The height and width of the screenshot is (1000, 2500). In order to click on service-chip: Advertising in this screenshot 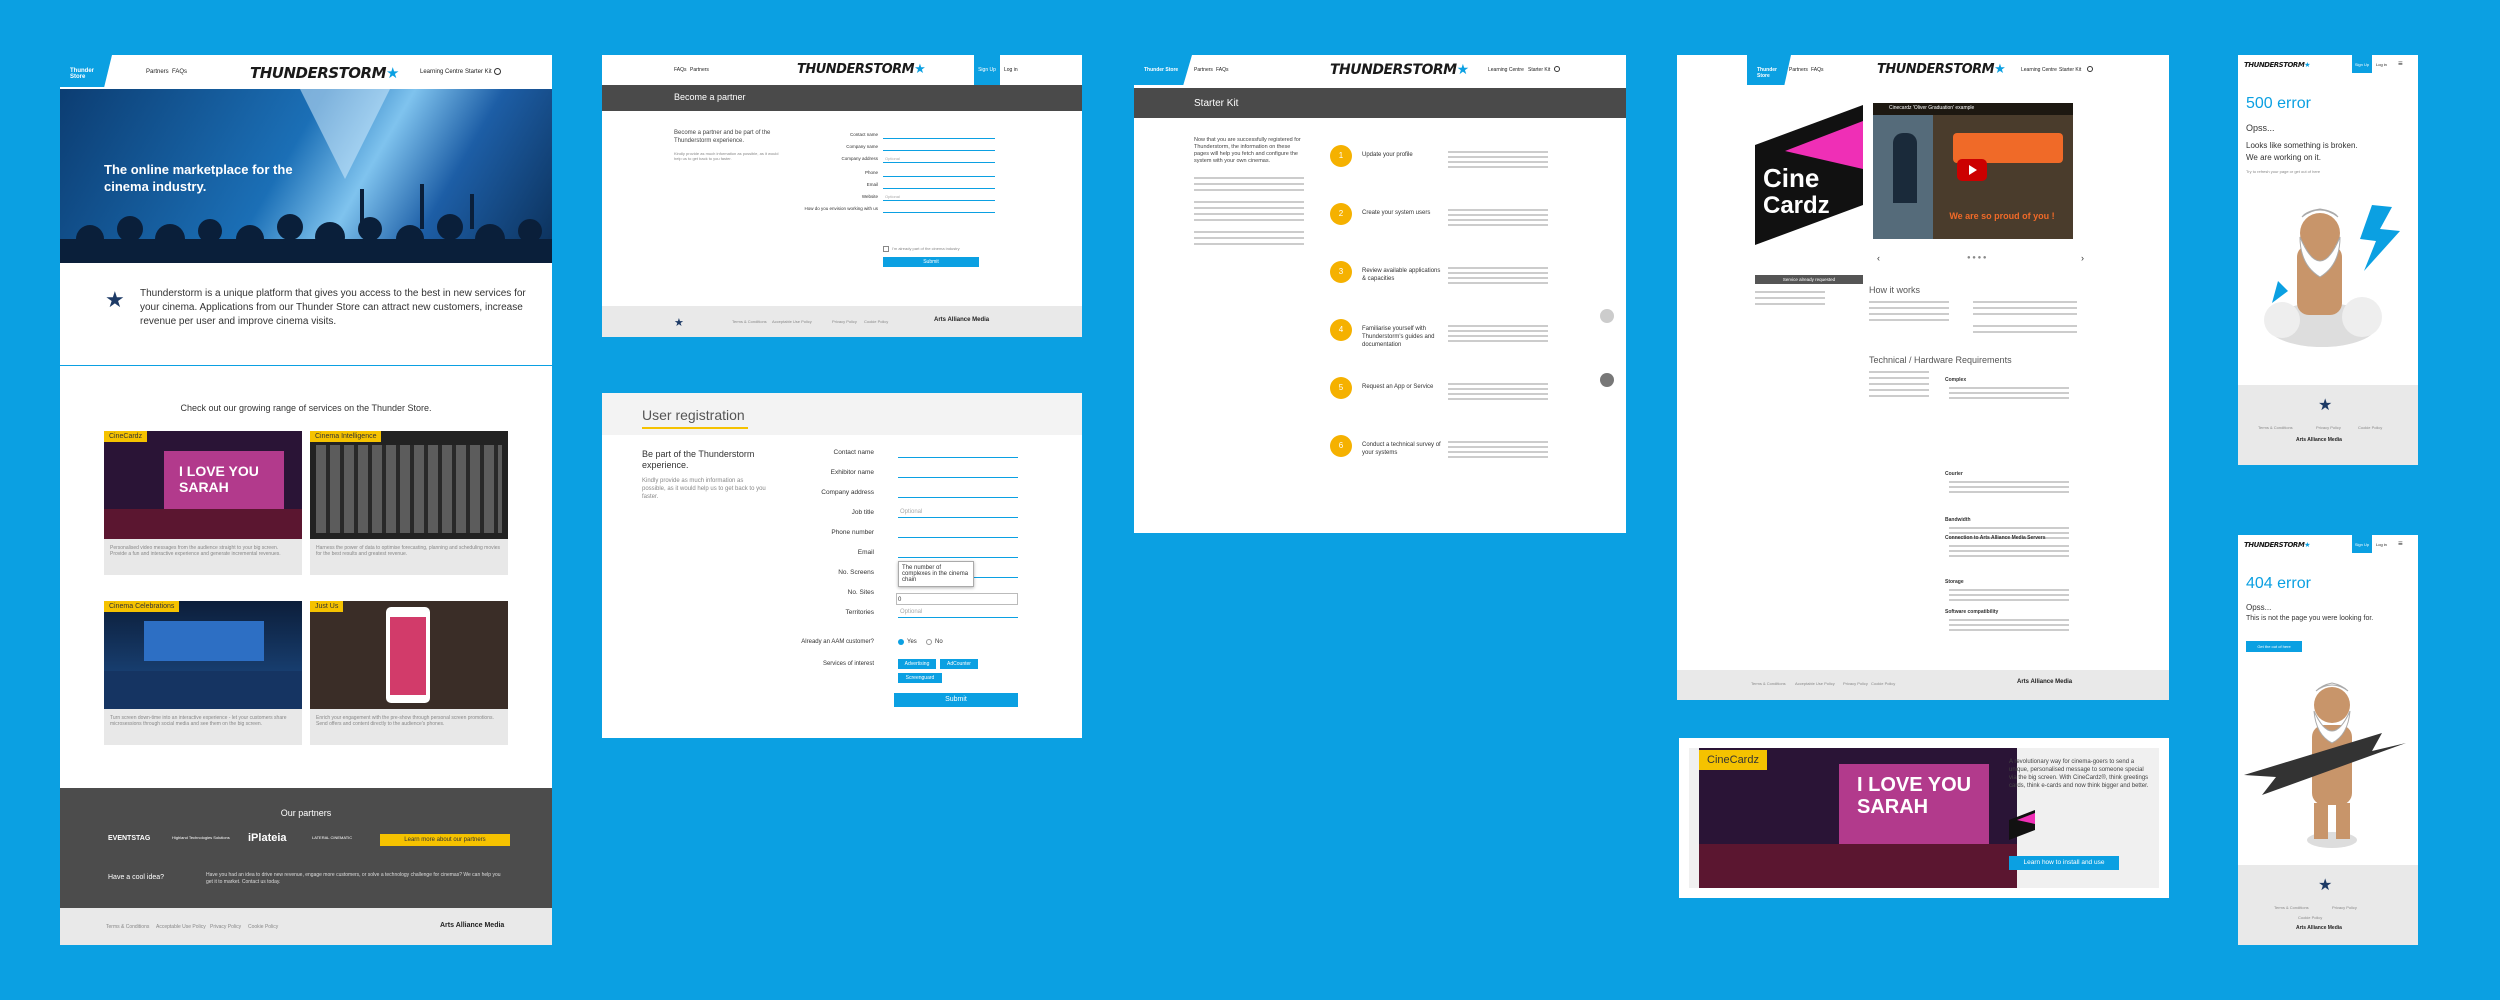, I will do `click(917, 664)`.